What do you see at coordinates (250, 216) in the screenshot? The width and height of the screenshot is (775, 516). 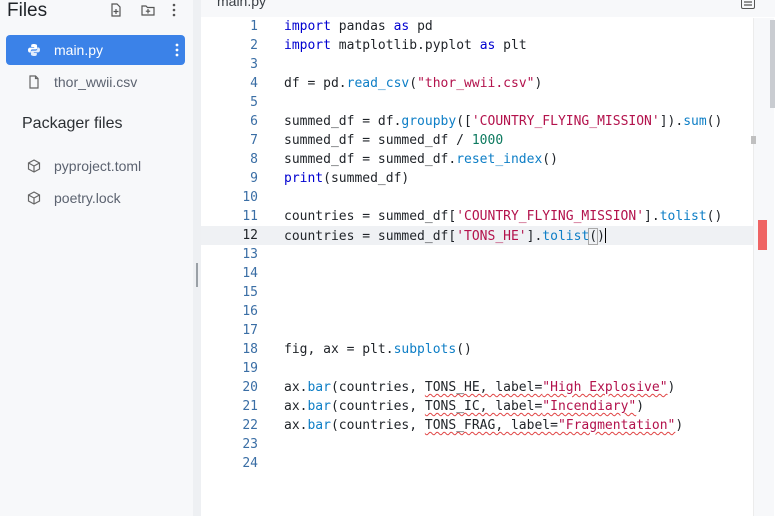 I see `line-number: 11` at bounding box center [250, 216].